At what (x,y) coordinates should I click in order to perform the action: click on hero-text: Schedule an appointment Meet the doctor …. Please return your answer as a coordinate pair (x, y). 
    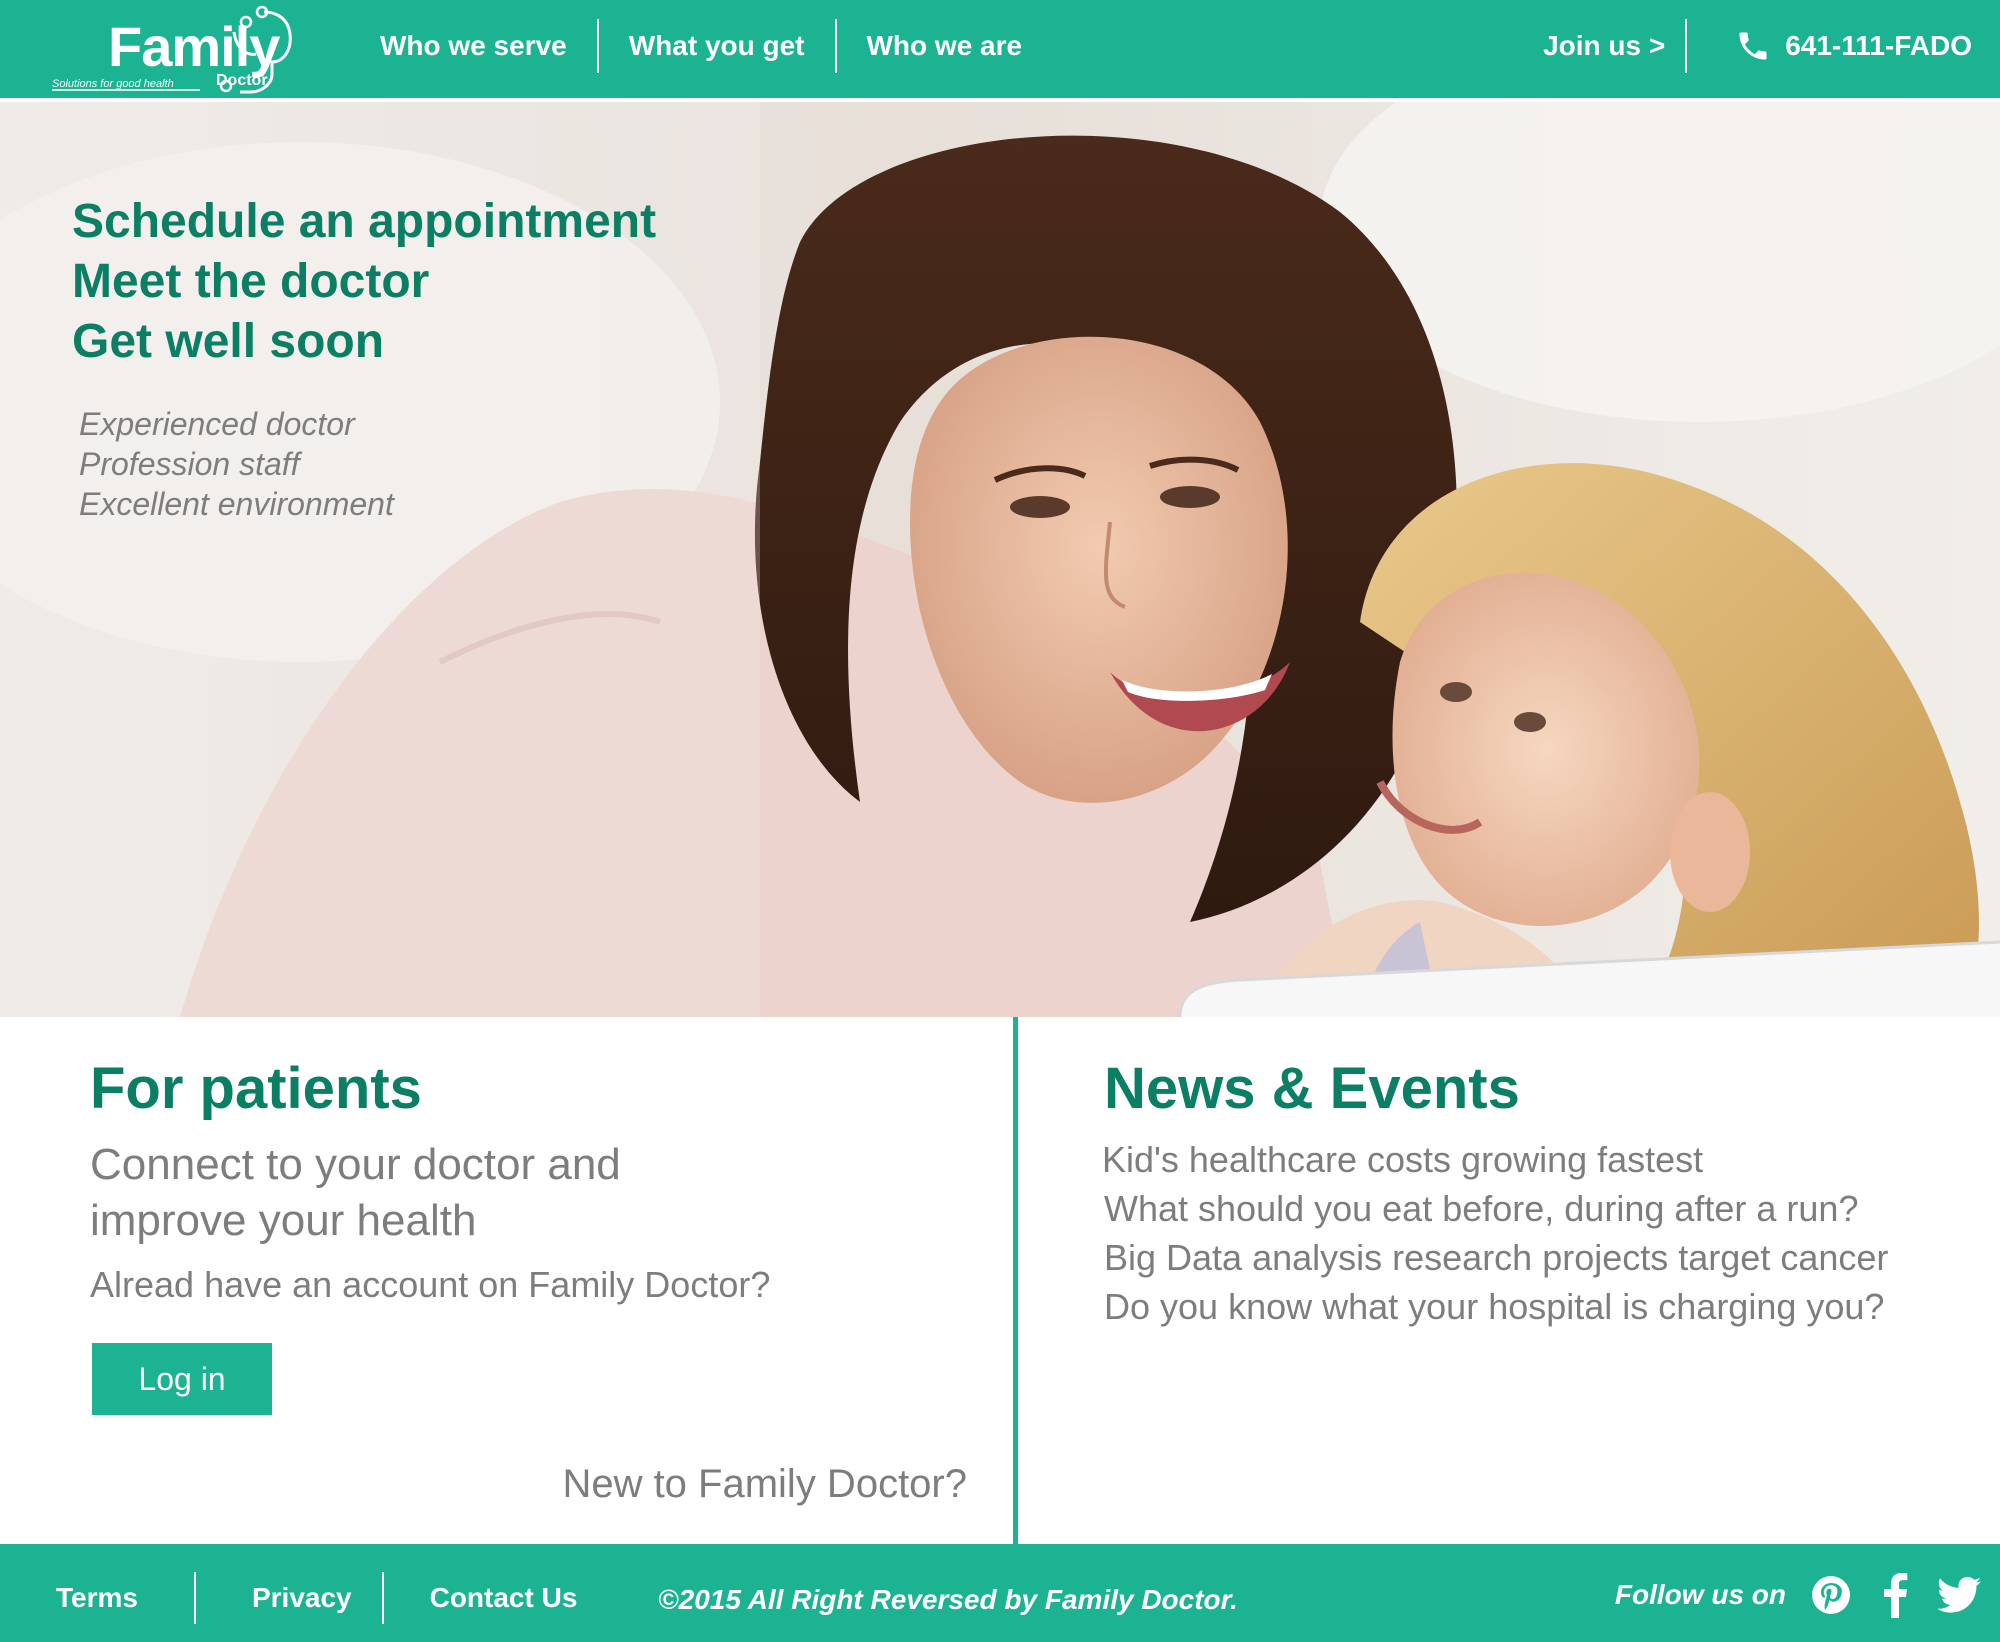
    Looking at the image, I should click on (364, 358).